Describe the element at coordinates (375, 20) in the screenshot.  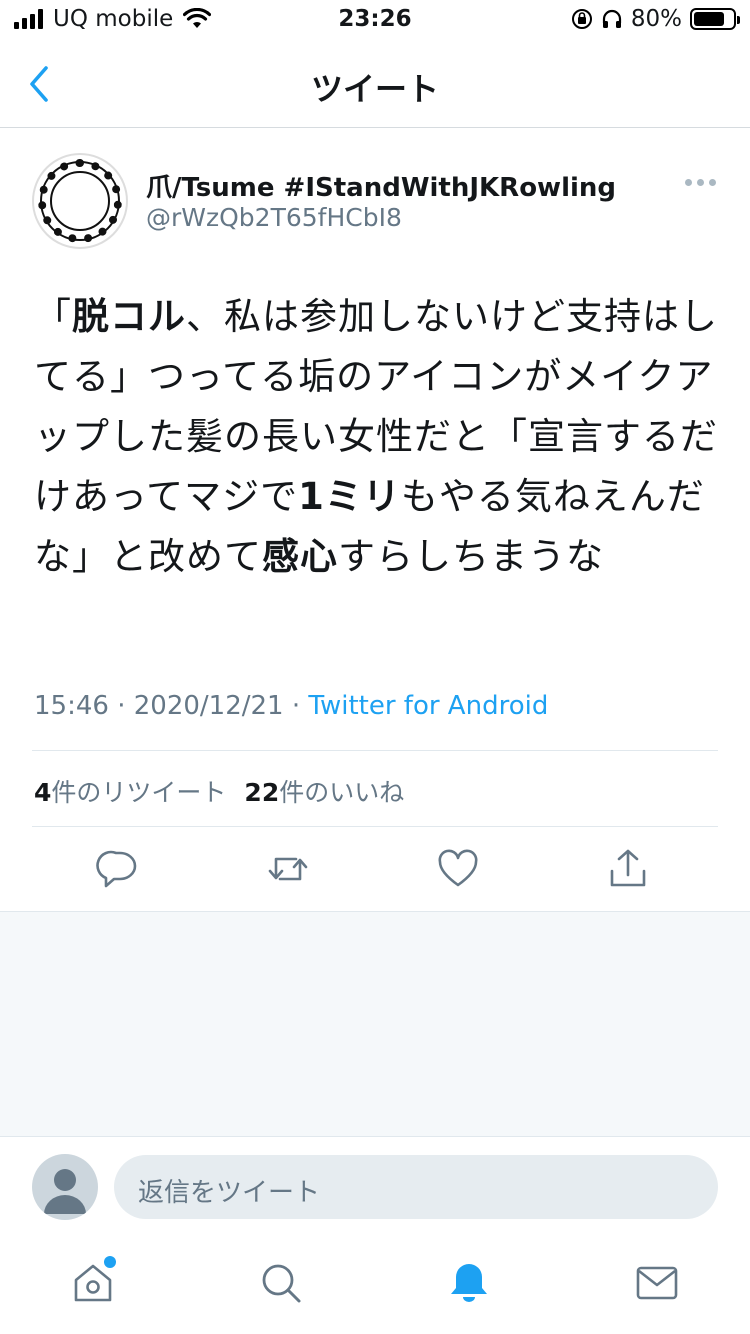
I see `status-bar: UQ mobile 23:26 80%` at that location.